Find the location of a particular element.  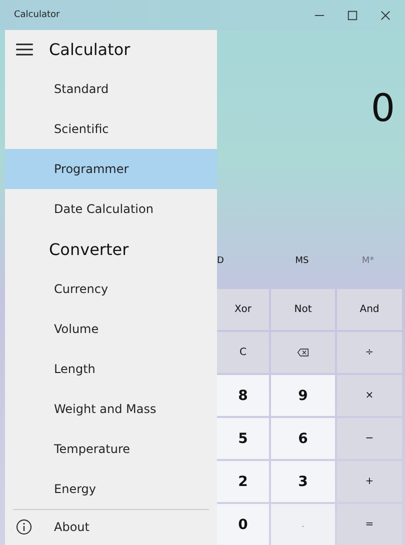

digit-button: 6 is located at coordinates (303, 438).